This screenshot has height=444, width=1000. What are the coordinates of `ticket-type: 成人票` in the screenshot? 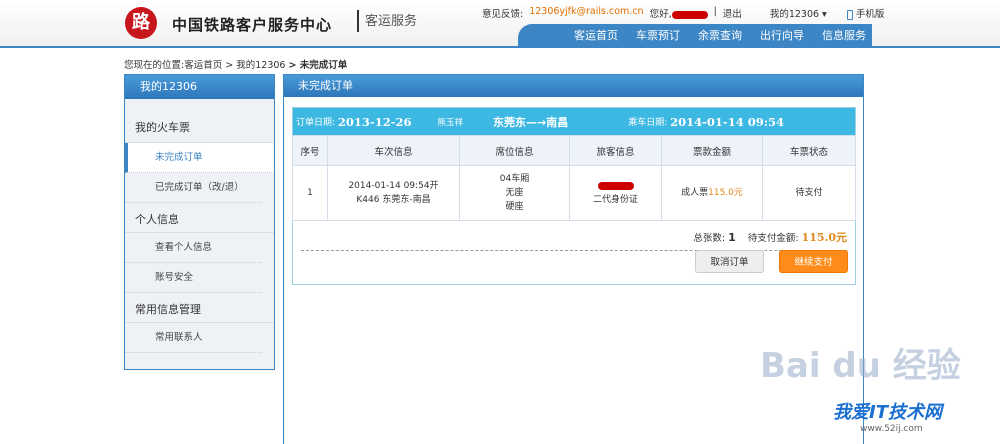 It's located at (695, 193).